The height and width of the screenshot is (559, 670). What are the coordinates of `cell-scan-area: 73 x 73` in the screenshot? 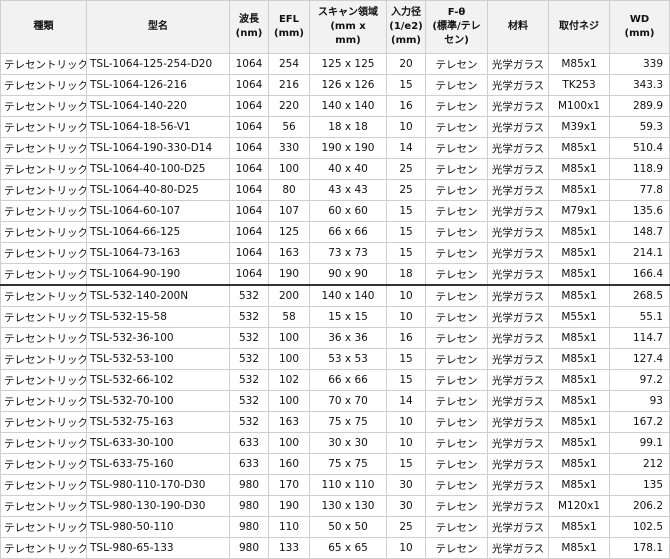 It's located at (348, 253).